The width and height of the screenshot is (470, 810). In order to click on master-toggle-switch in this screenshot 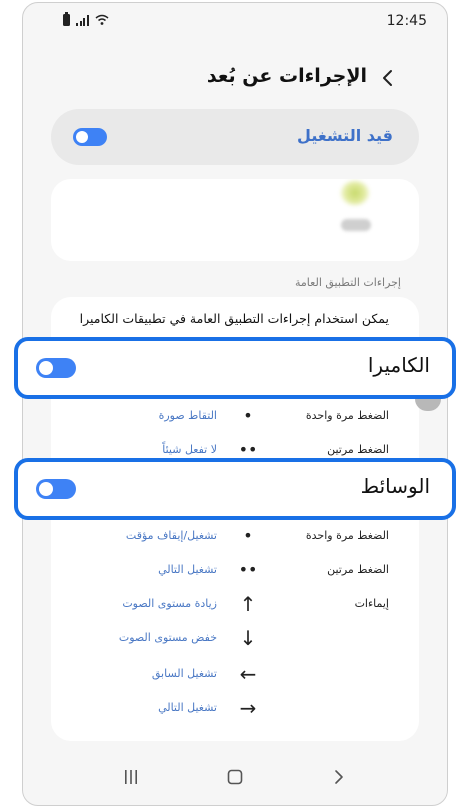, I will do `click(90, 137)`.